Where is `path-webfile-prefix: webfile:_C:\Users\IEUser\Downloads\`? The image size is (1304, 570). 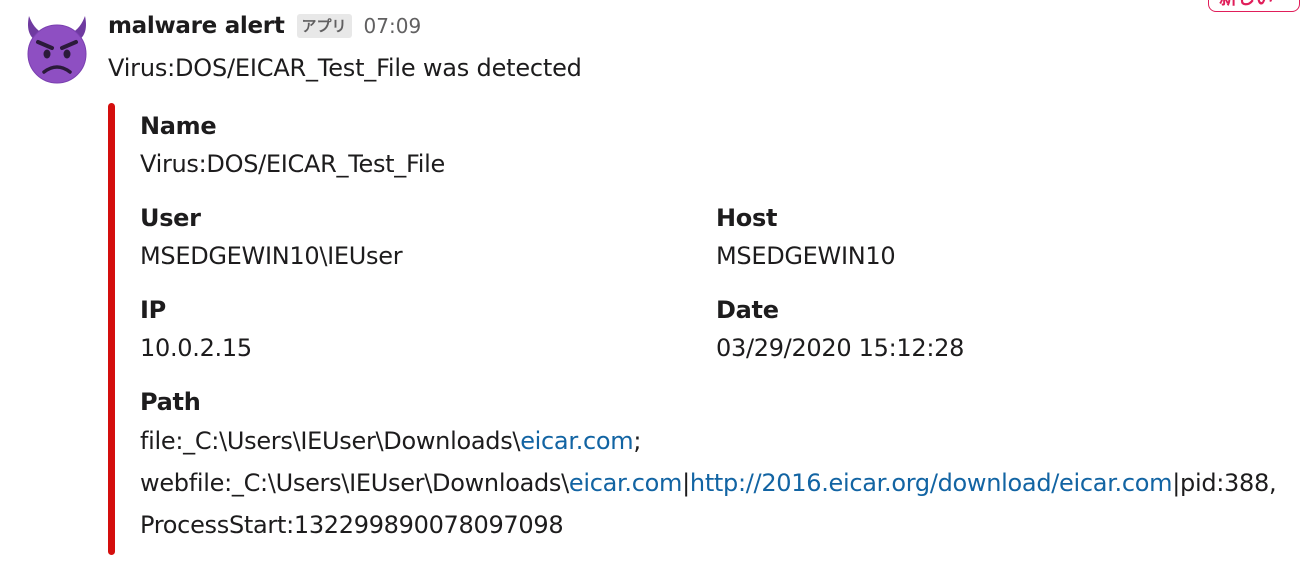 path-webfile-prefix: webfile:_C:\Users\IEUser\Downloads\ is located at coordinates (354, 483).